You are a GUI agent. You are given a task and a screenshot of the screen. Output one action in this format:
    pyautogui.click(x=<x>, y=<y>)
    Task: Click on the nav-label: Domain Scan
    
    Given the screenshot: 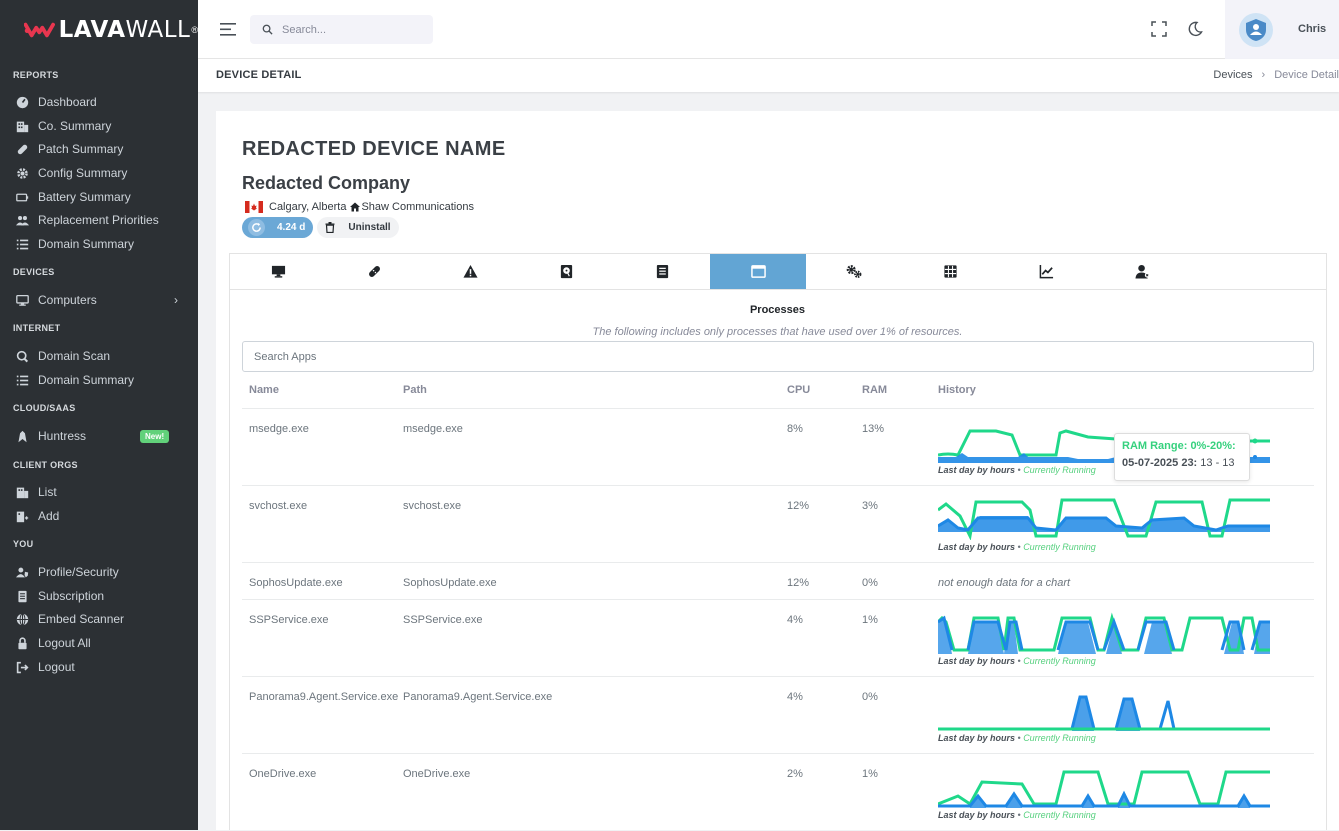 What is the action you would take?
    pyautogui.click(x=74, y=356)
    